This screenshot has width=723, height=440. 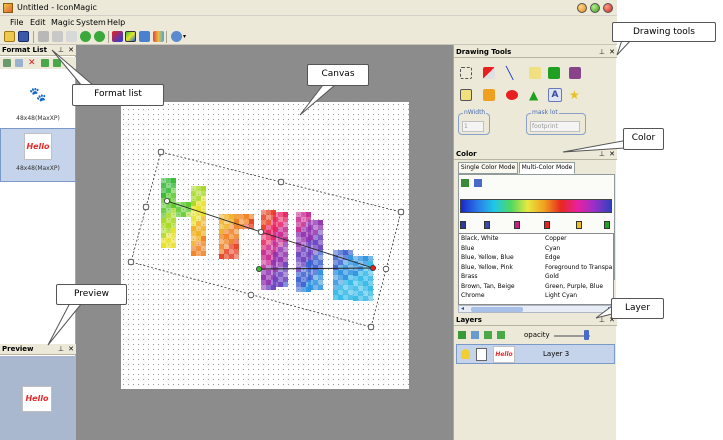 I want to click on scrollbar-thumb, so click(x=497, y=309).